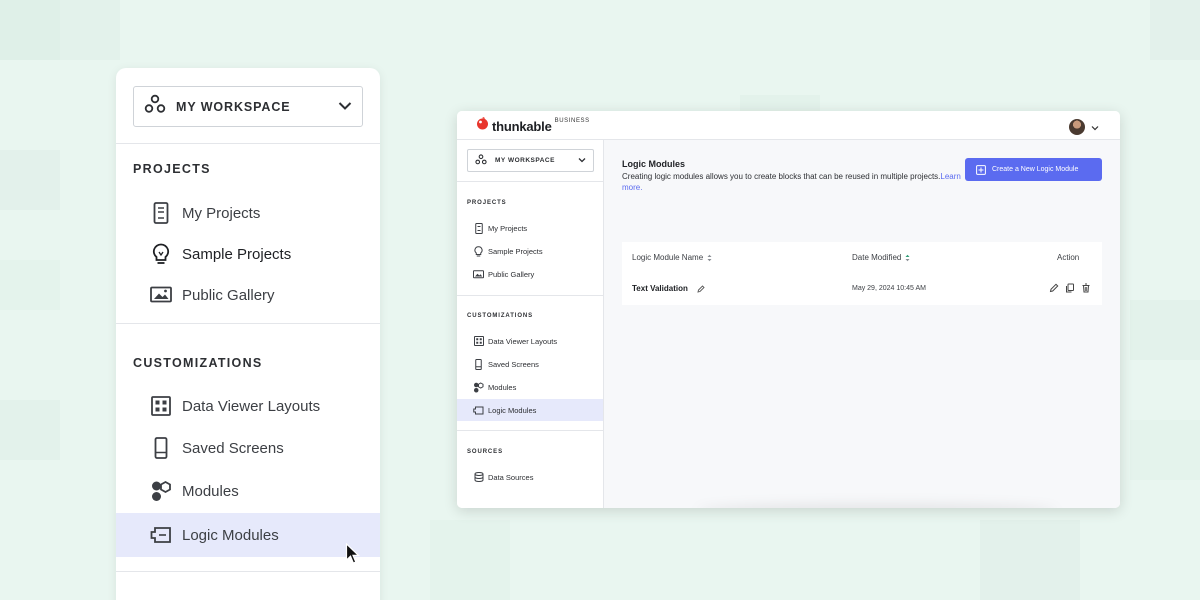 This screenshot has width=1200, height=600. What do you see at coordinates (485, 452) in the screenshot?
I see `section-title-sources: SOURCES` at bounding box center [485, 452].